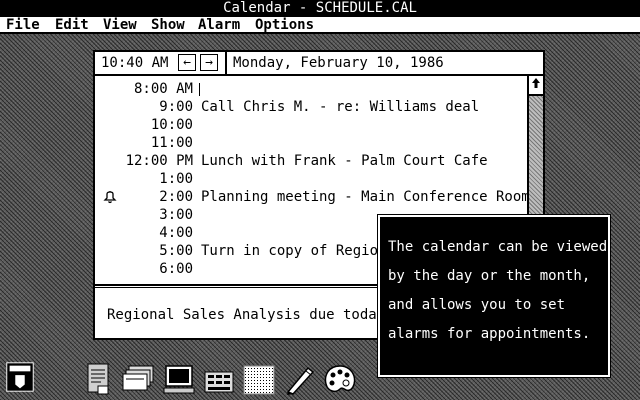 Image resolution: width=640 pixels, height=400 pixels. Describe the element at coordinates (338, 63) in the screenshot. I see `calendar-date: Monday, February 10, 1986` at that location.